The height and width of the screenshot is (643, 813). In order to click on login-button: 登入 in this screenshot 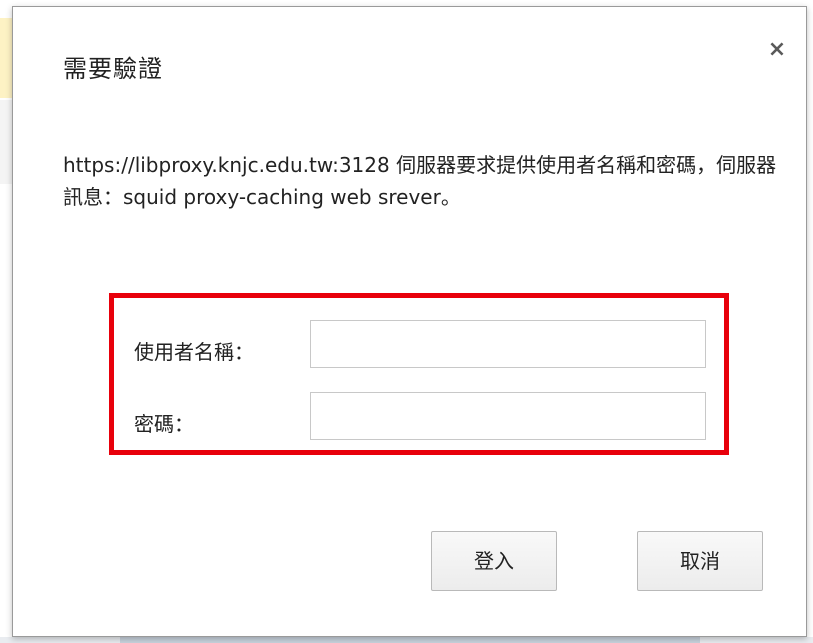, I will do `click(494, 561)`.